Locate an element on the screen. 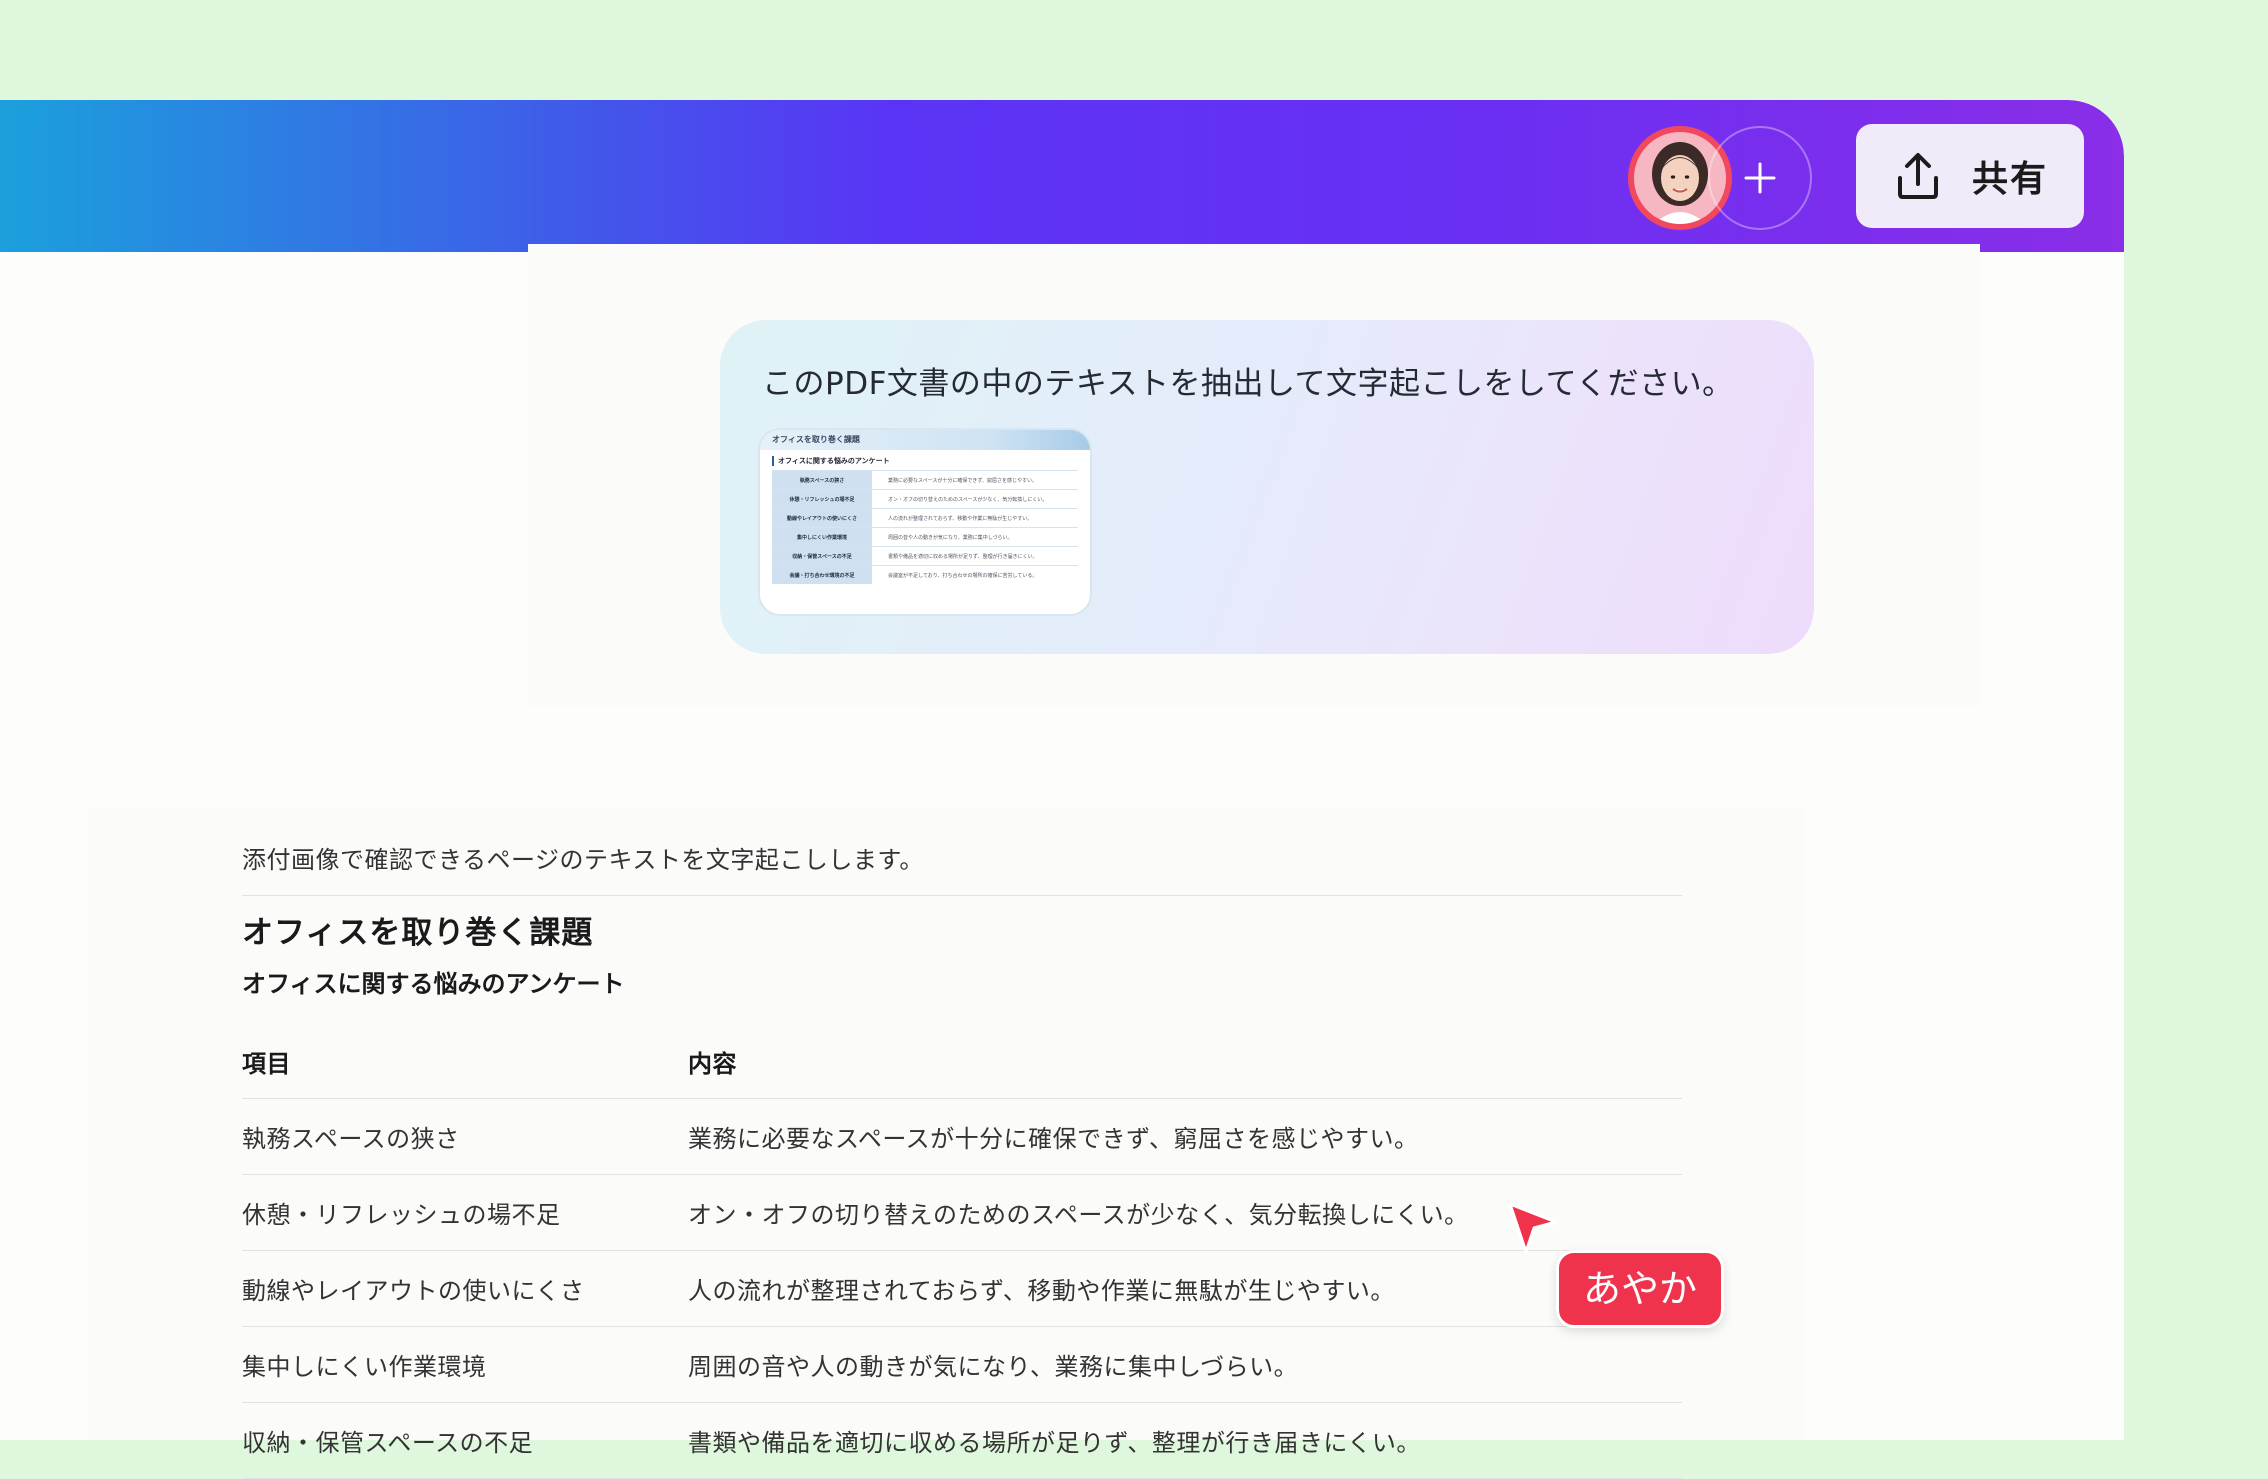 The height and width of the screenshot is (1479, 2268). share-button: 共有 is located at coordinates (1970, 176).